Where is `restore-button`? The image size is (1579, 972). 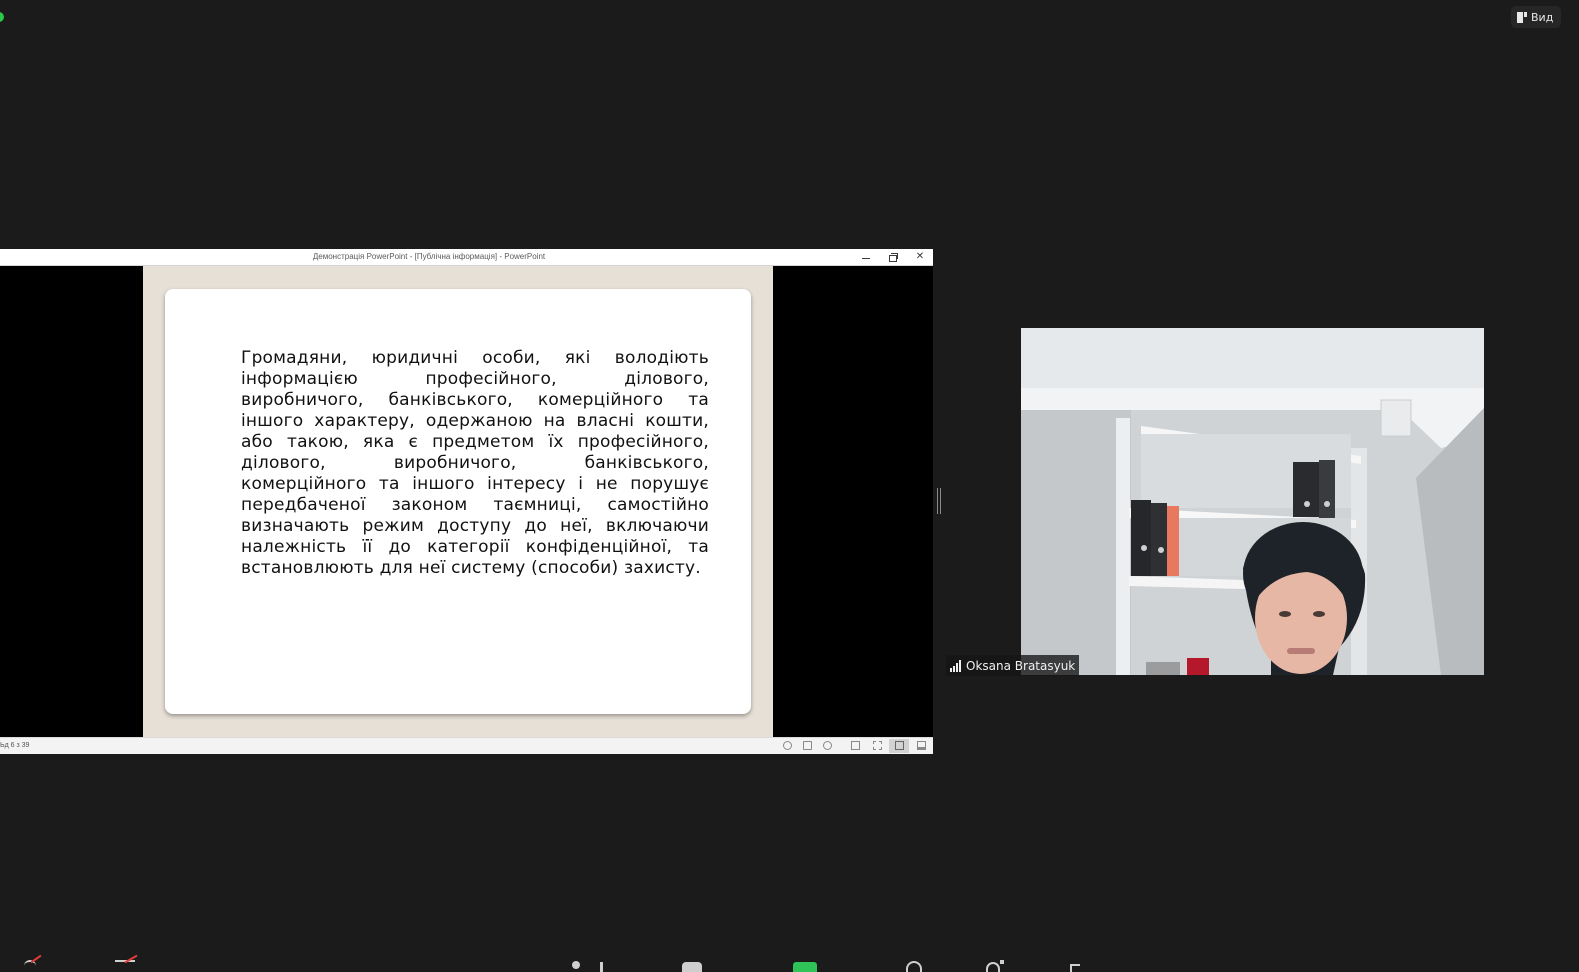 restore-button is located at coordinates (893, 257).